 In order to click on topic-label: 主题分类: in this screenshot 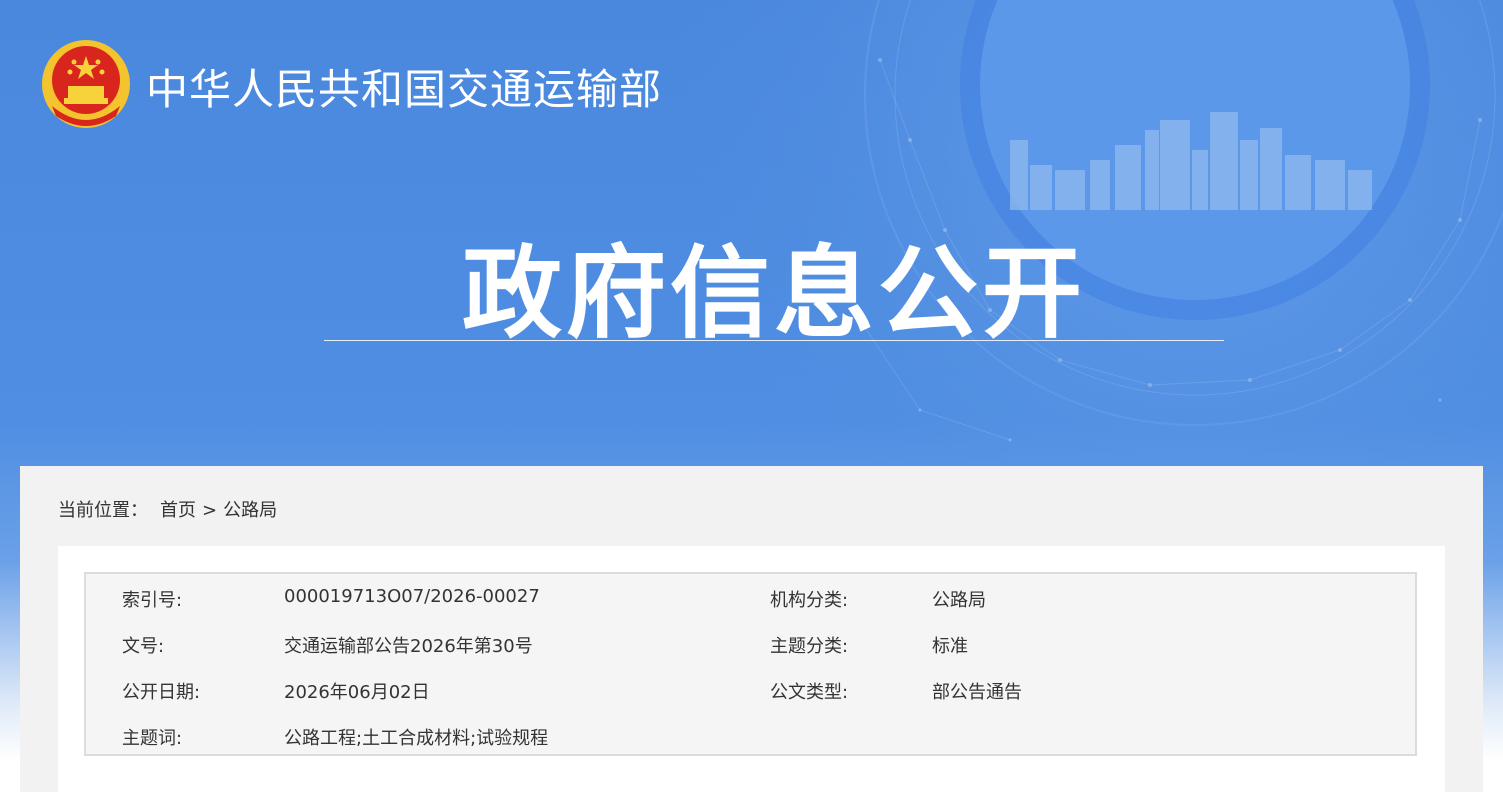, I will do `click(809, 646)`.